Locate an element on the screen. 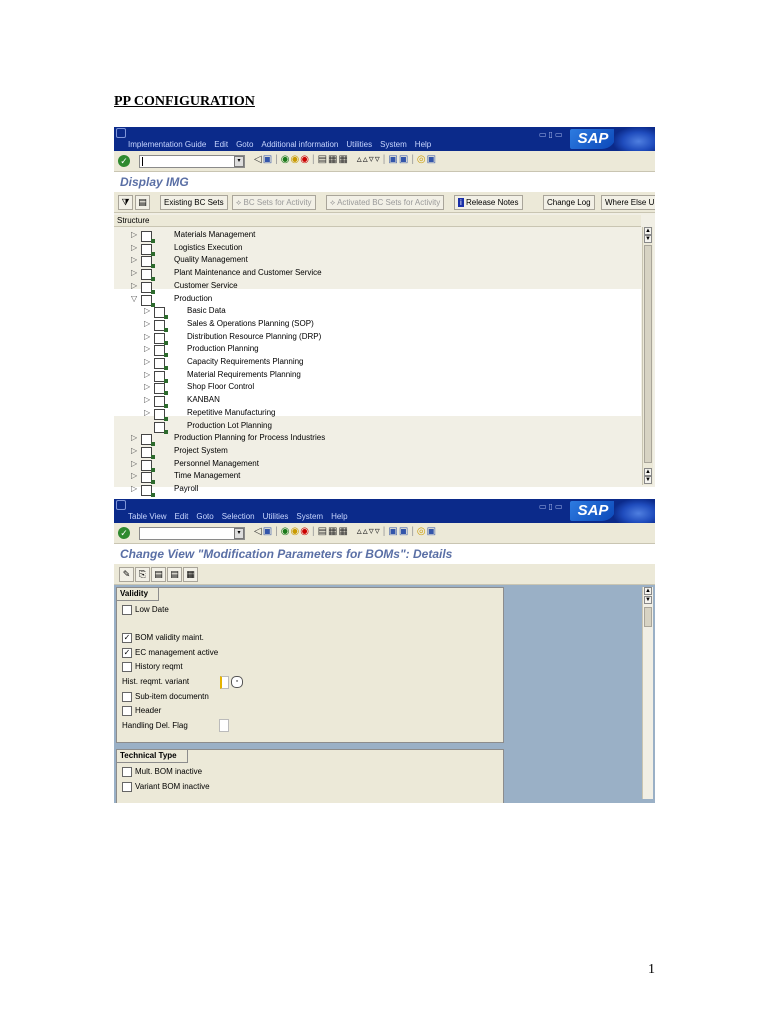 The image size is (768, 1024). window1-menu-additional-information: Additional information is located at coordinates (299, 144).